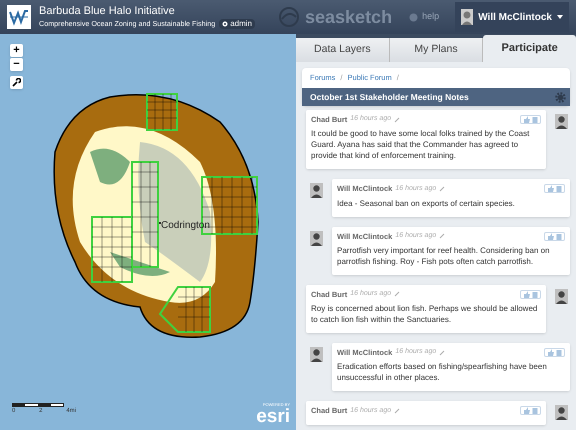 The image size is (576, 430). What do you see at coordinates (512, 17) in the screenshot?
I see `user-menu-button: Will McClintock` at bounding box center [512, 17].